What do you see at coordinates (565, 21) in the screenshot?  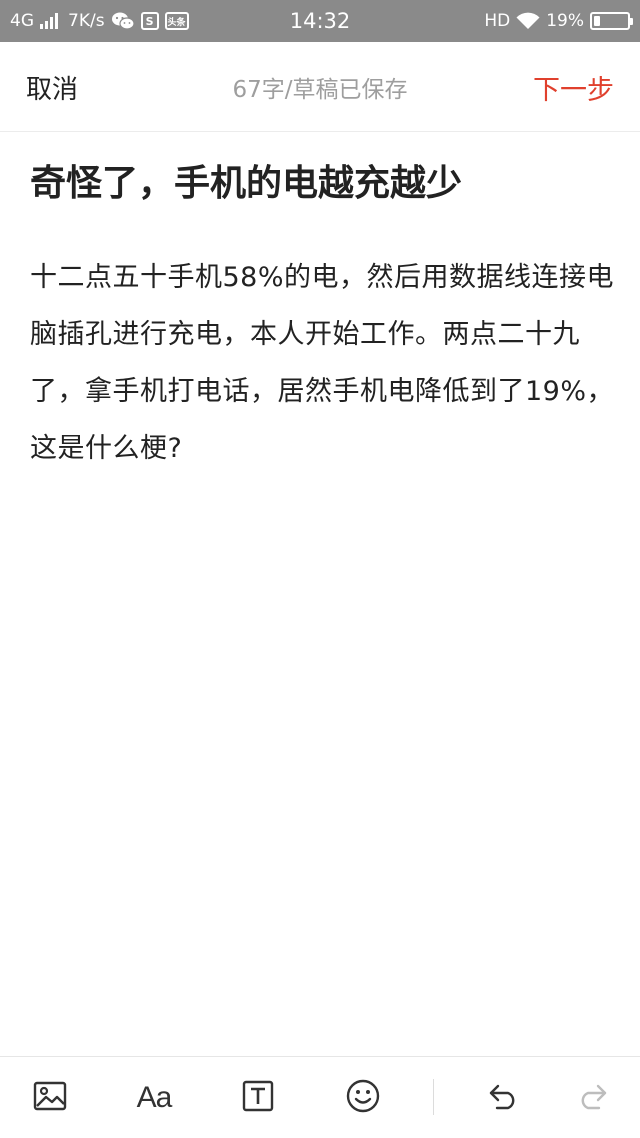 I see `battery-percent: 19%` at bounding box center [565, 21].